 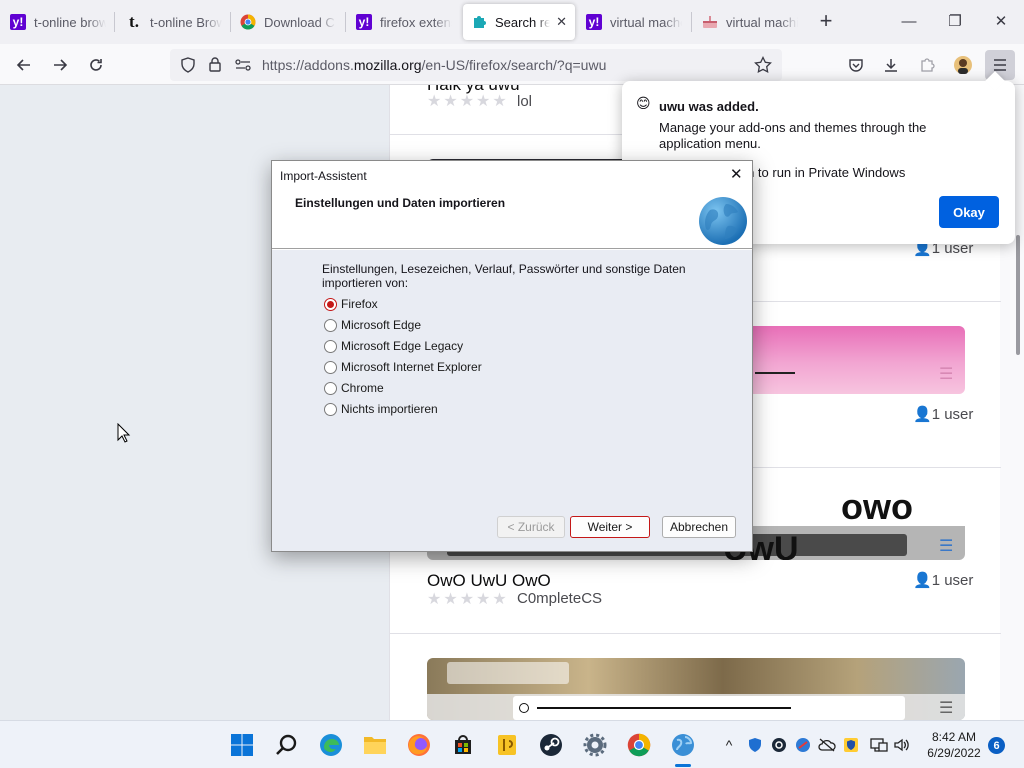 I want to click on tab-title: t-online Brow, so click(x=186, y=22).